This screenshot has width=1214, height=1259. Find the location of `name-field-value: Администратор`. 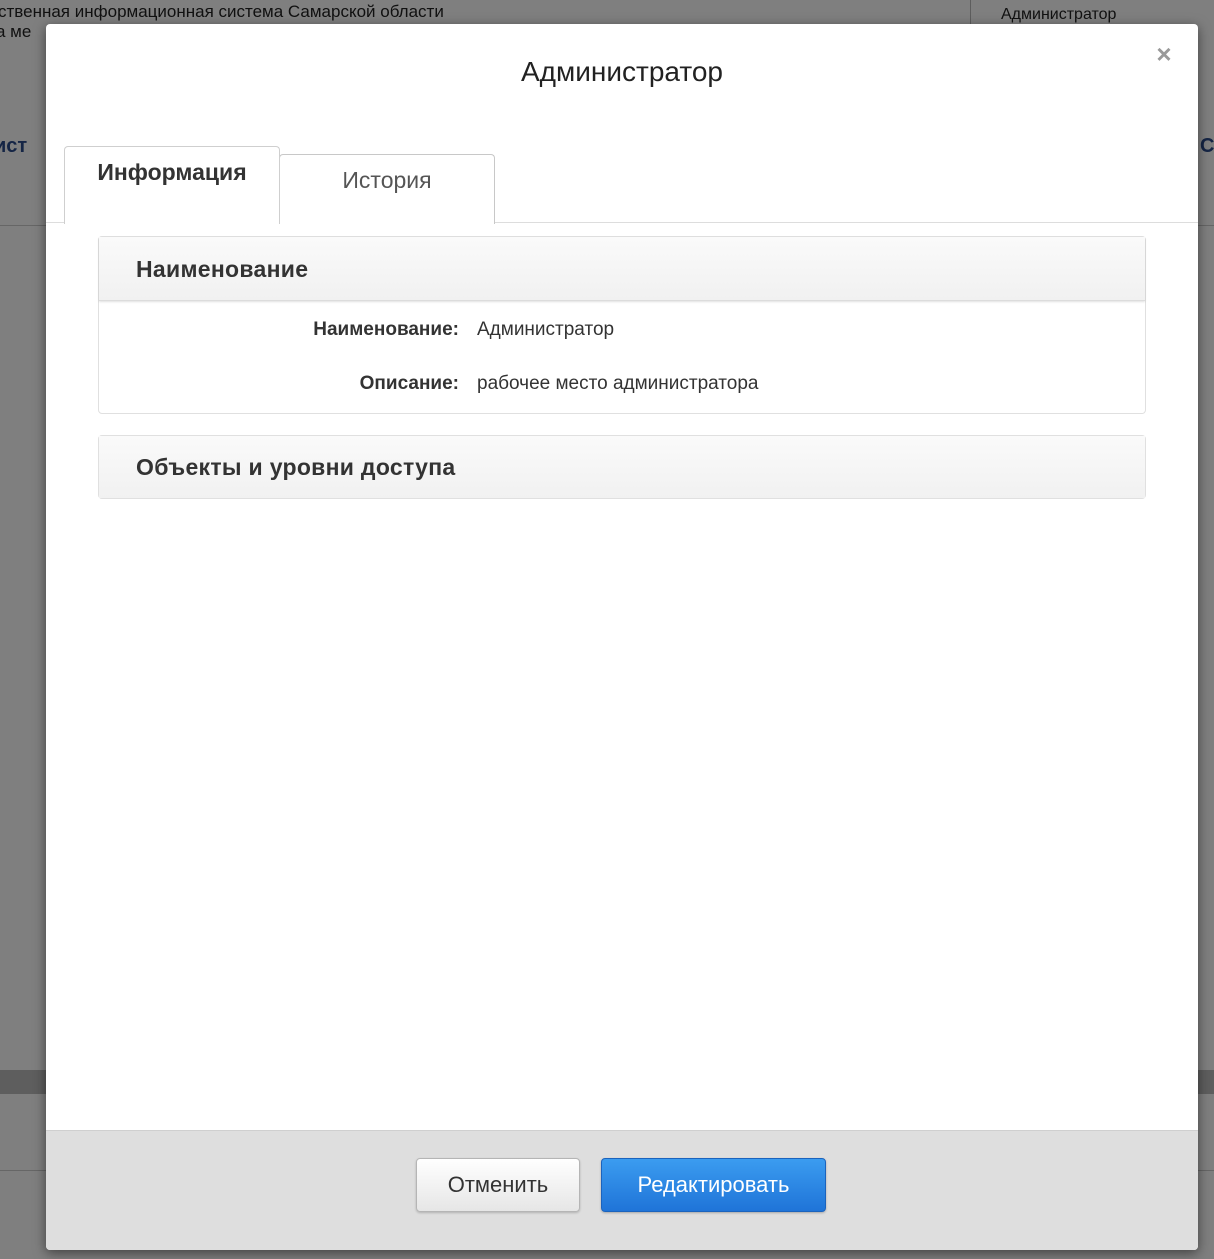

name-field-value: Администратор is located at coordinates (546, 329).